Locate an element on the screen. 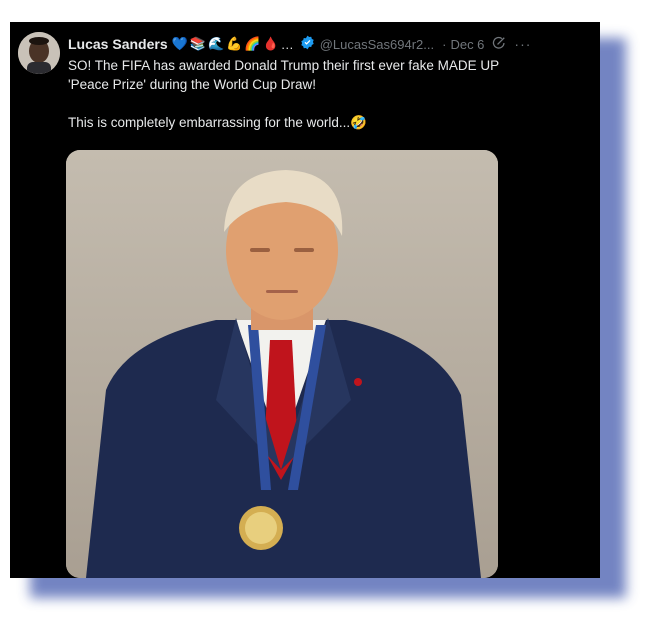 The width and height of the screenshot is (652, 624). name-emoji: 🩸 is located at coordinates (270, 43).